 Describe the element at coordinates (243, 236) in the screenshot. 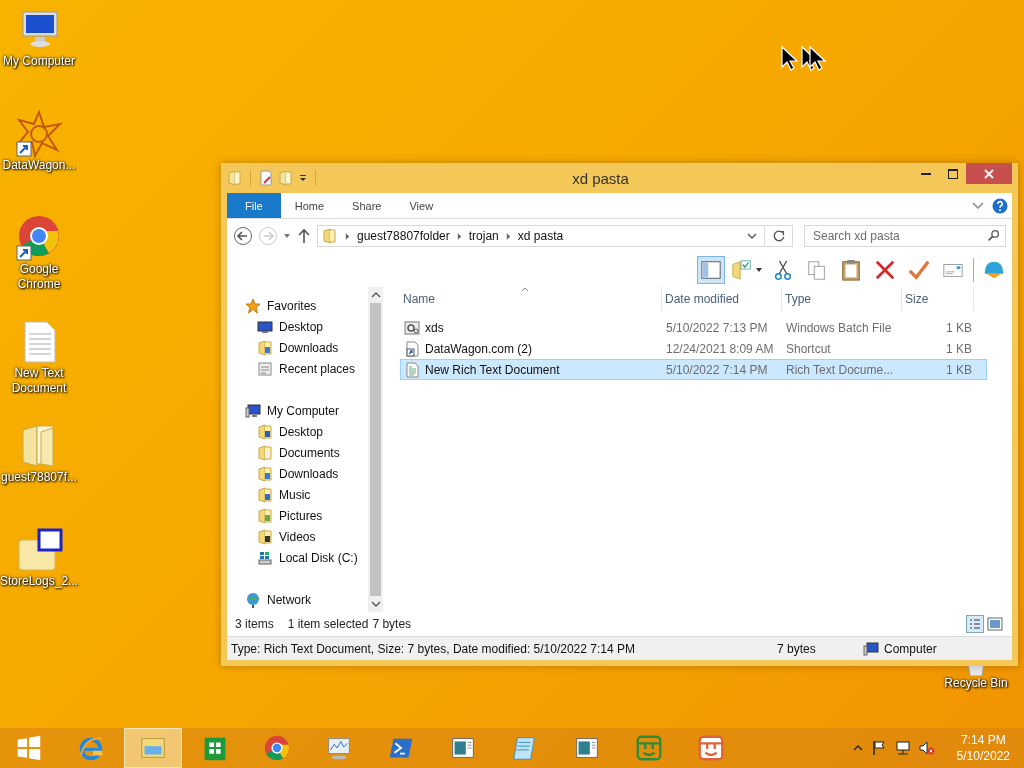

I see `back-icon` at that location.